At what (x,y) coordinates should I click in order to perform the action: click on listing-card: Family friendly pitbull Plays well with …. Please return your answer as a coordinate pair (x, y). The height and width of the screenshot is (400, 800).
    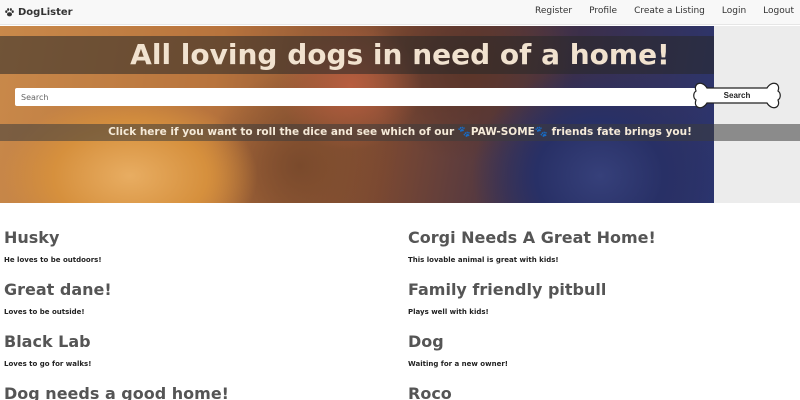
    Looking at the image, I should click on (603, 298).